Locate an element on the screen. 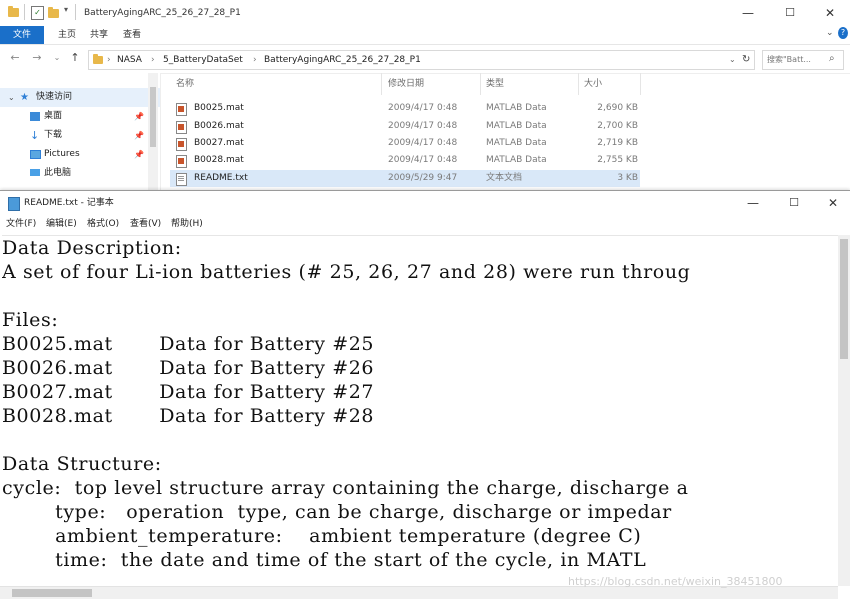 The width and height of the screenshot is (850, 604). navigation-pane: ⌄ ★ 快速访问 桌面 📌 ↓ 下载 📌 Pictures 📌 此电脑 is located at coordinates (80, 131).